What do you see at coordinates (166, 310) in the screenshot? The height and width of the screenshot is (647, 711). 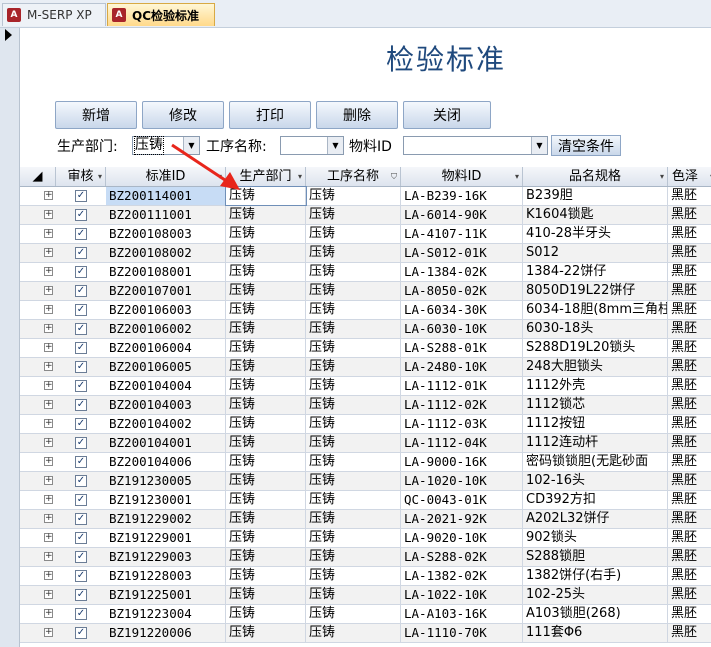 I see `cell-standard-id: BZ200106003` at bounding box center [166, 310].